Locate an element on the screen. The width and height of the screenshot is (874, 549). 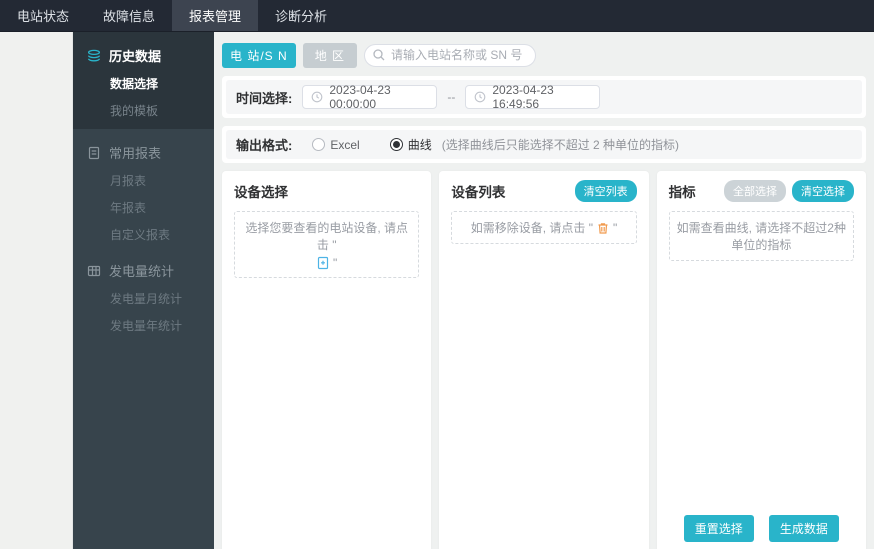
time-select-label: 时间选择: is located at coordinates (264, 98).